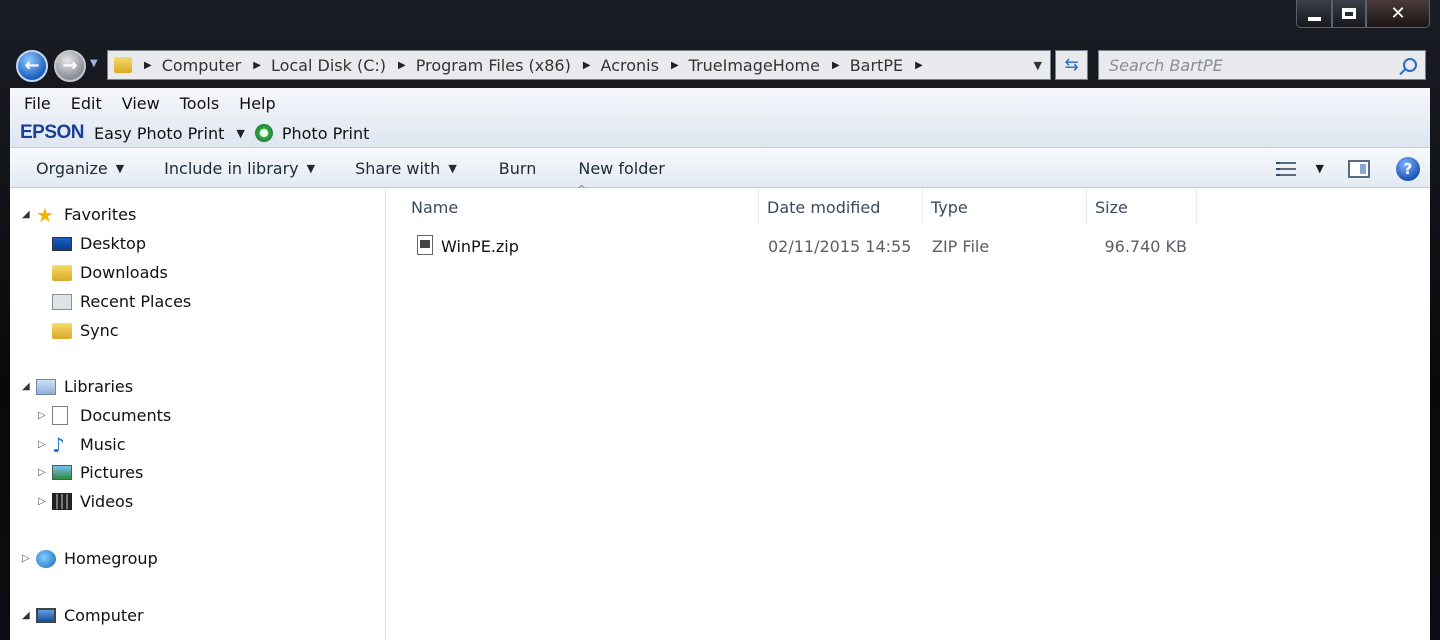 This screenshot has height=640, width=1440. What do you see at coordinates (100, 214) in the screenshot?
I see `nav-favorites-label: Favorites` at bounding box center [100, 214].